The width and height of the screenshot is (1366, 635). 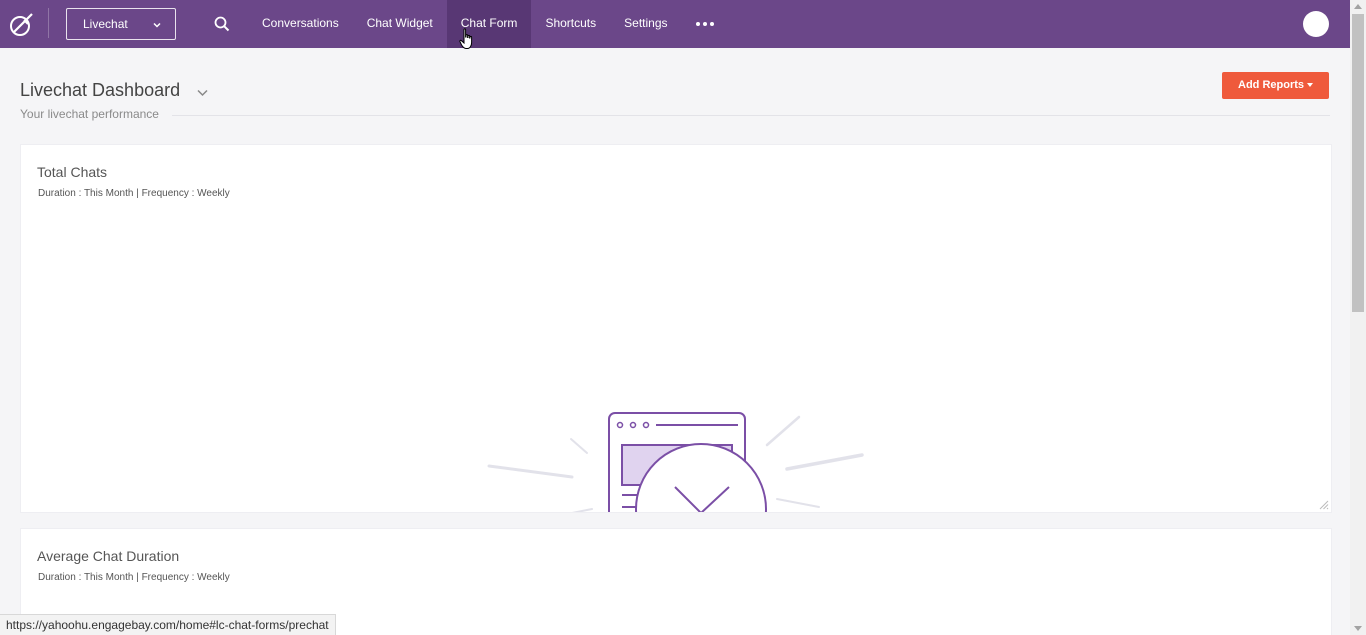 What do you see at coordinates (1310, 85) in the screenshot?
I see `caret-down-icon` at bounding box center [1310, 85].